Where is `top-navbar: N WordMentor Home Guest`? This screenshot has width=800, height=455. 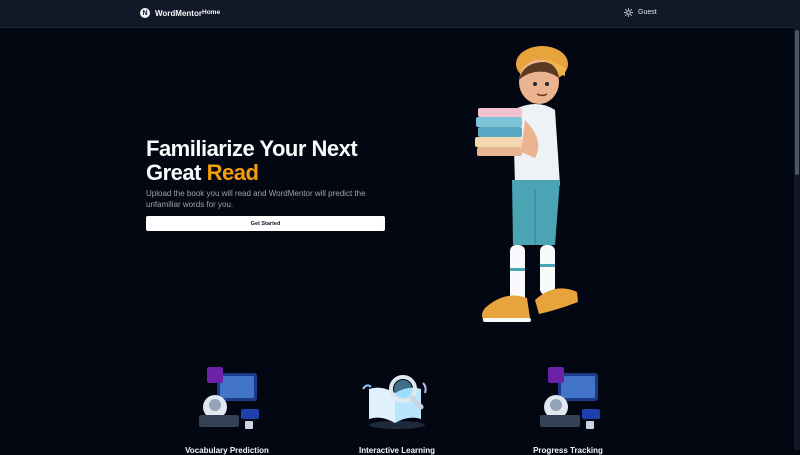
top-navbar: N WordMentor Home Guest is located at coordinates (397, 14).